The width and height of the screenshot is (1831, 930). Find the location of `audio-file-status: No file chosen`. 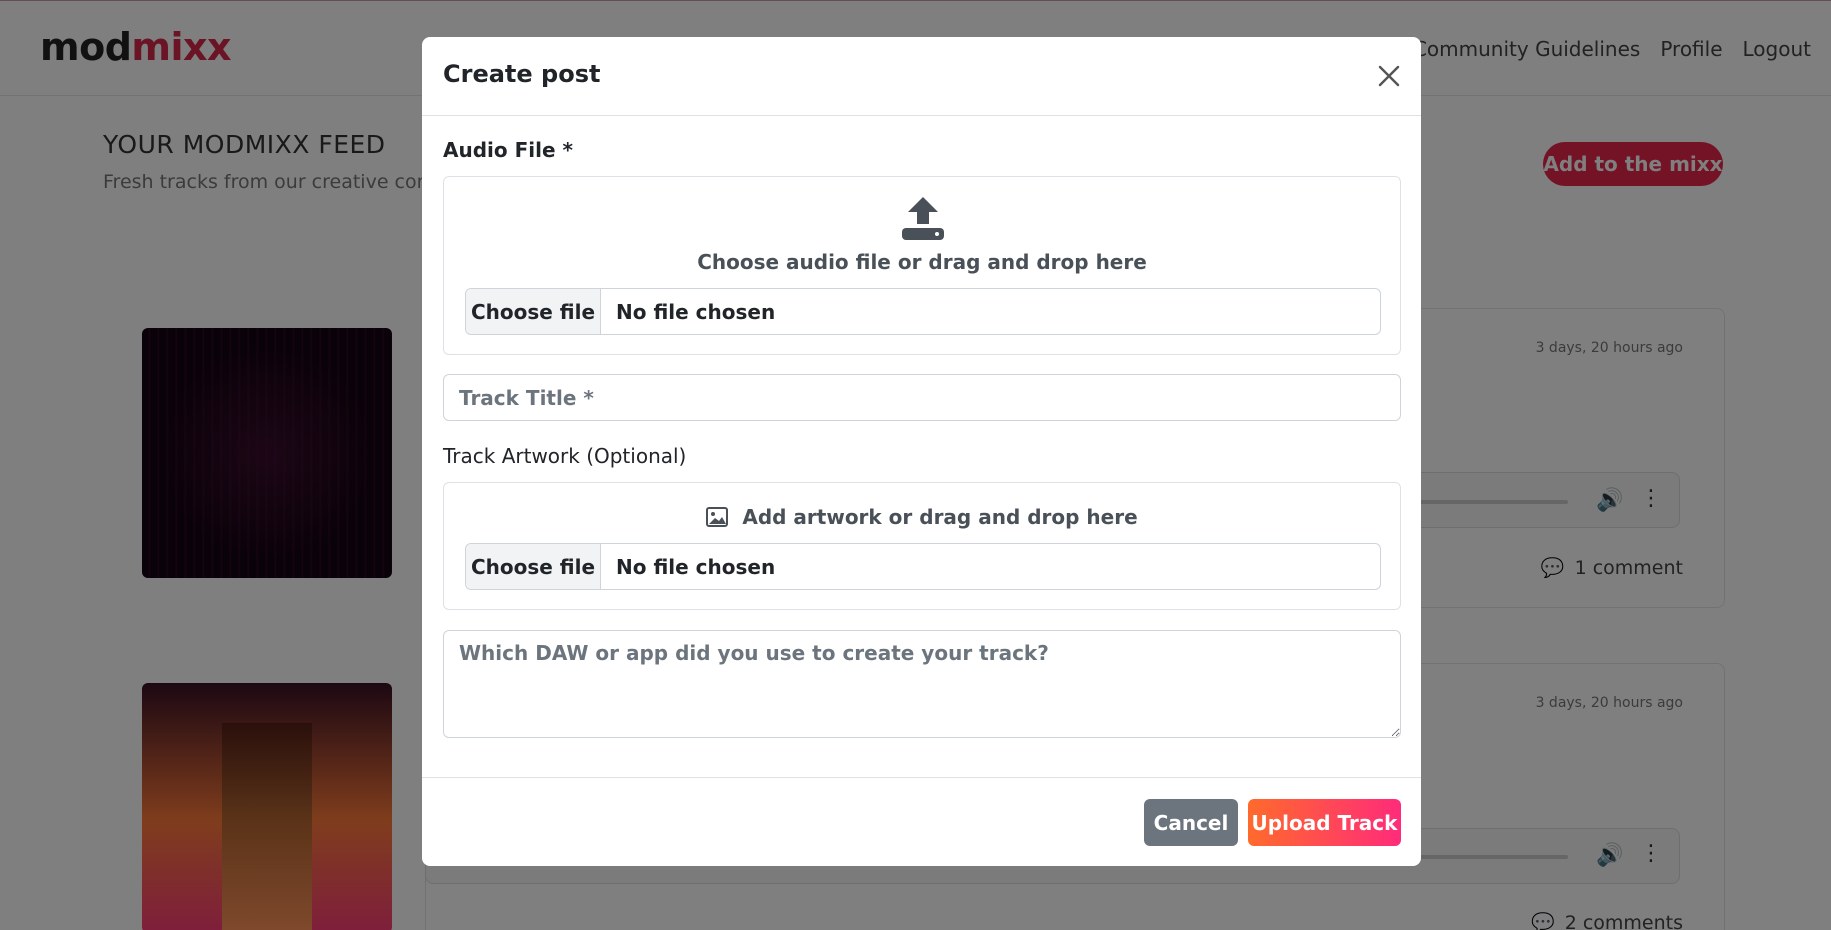

audio-file-status: No file chosen is located at coordinates (696, 311).